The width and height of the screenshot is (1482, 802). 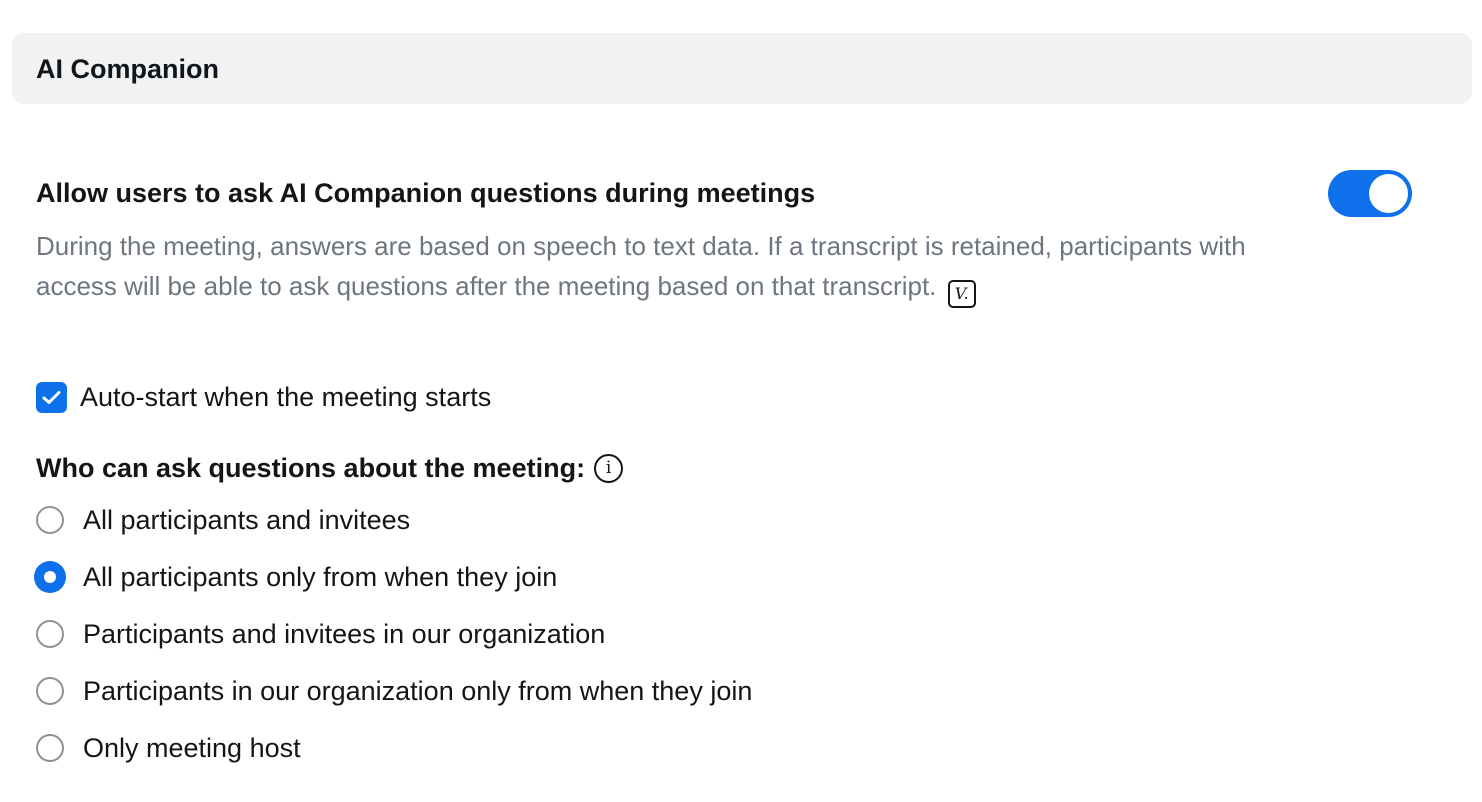 I want to click on auto-start-checkbox-row: Auto-start when the meeting starts, so click(x=263, y=397).